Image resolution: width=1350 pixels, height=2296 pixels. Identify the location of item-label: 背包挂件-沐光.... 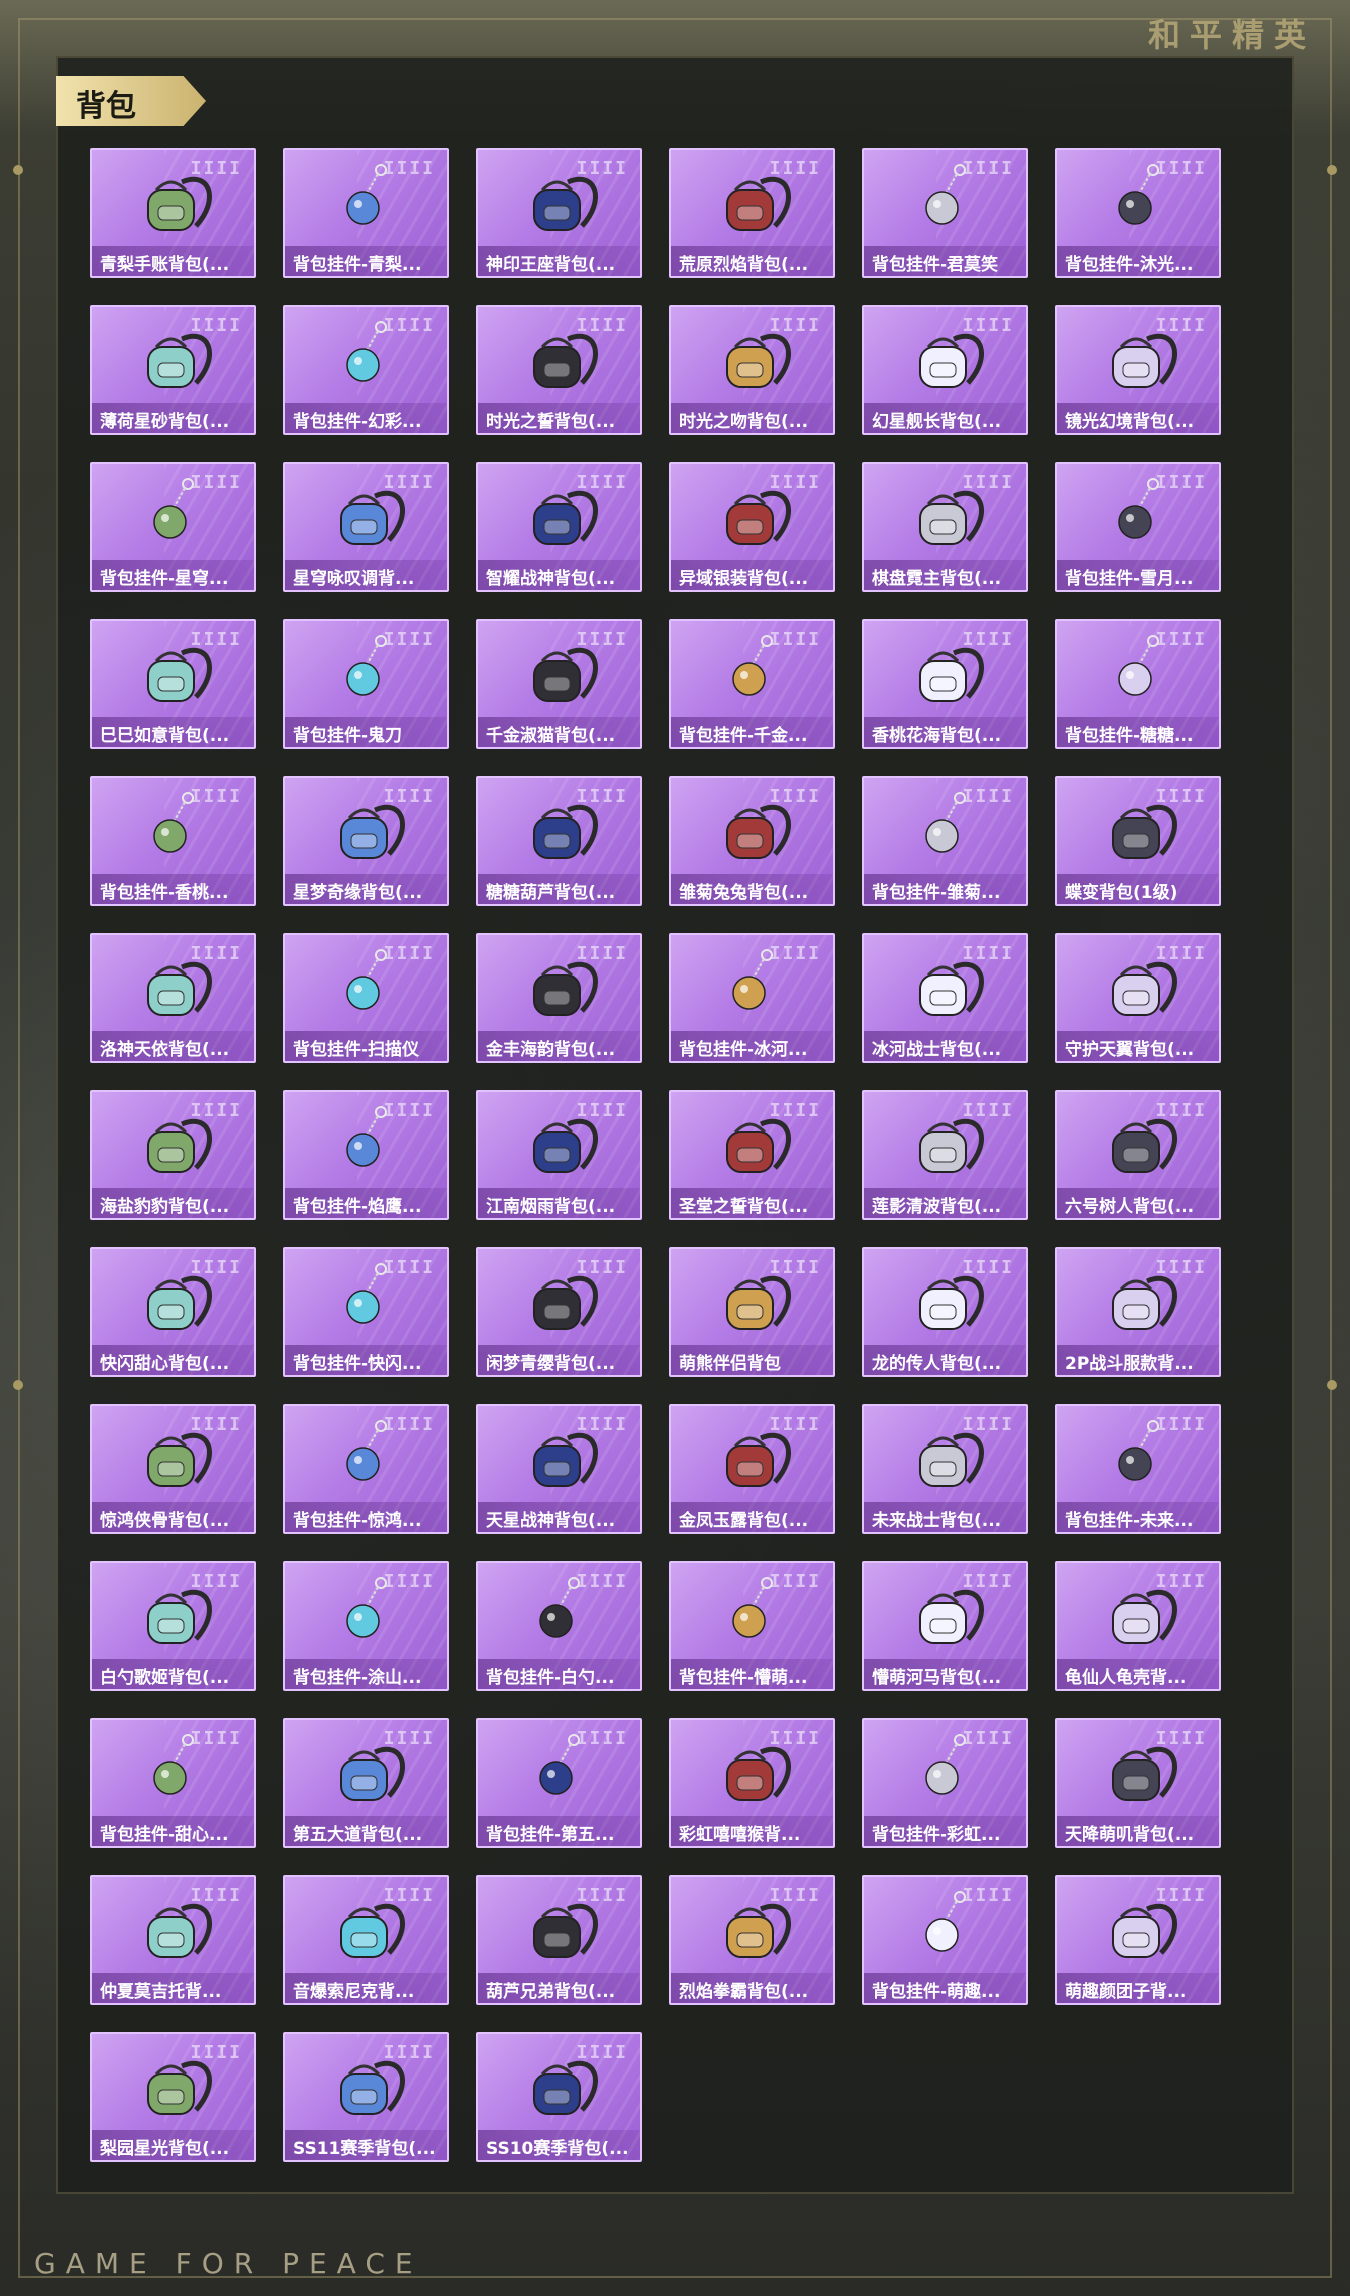
(1138, 261).